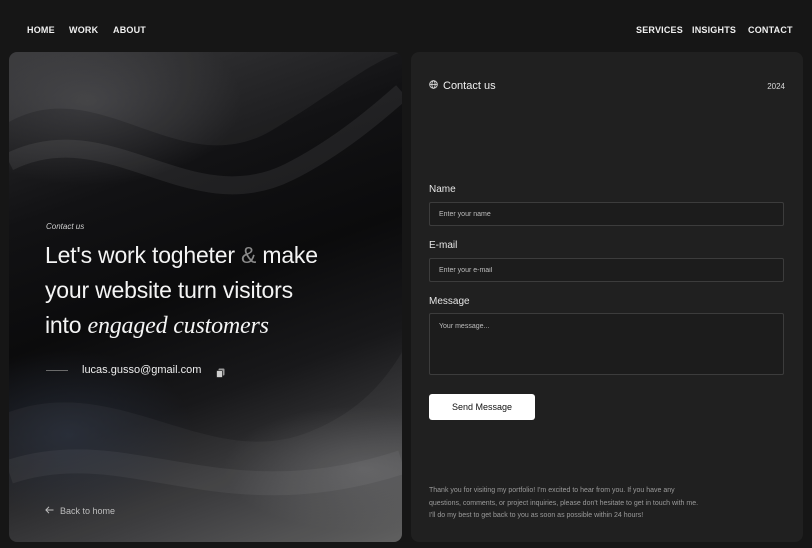 The width and height of the screenshot is (812, 548). I want to click on arrow-left-icon, so click(49, 511).